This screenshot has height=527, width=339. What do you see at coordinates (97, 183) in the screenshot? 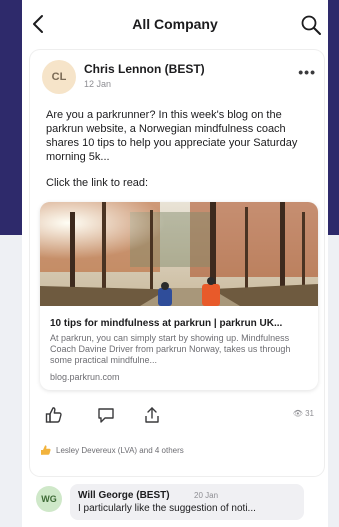
I see `post-click-text: Click the link to read:` at bounding box center [97, 183].